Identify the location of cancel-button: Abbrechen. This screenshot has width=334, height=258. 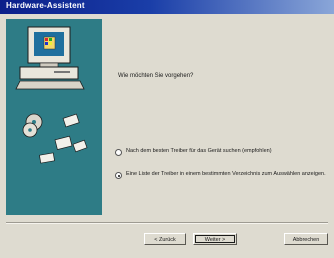
(306, 239).